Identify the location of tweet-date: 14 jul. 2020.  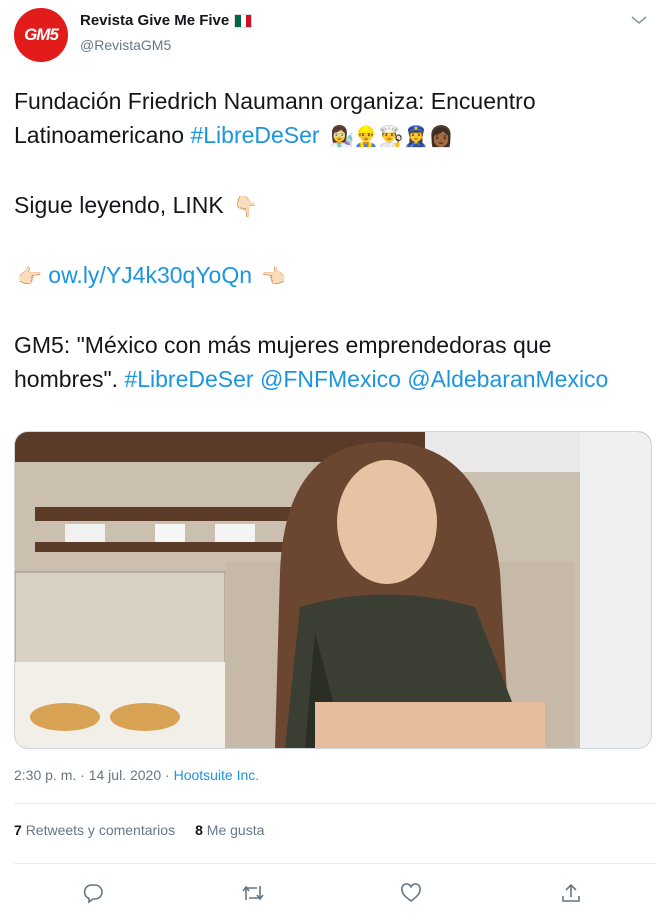
(125, 775).